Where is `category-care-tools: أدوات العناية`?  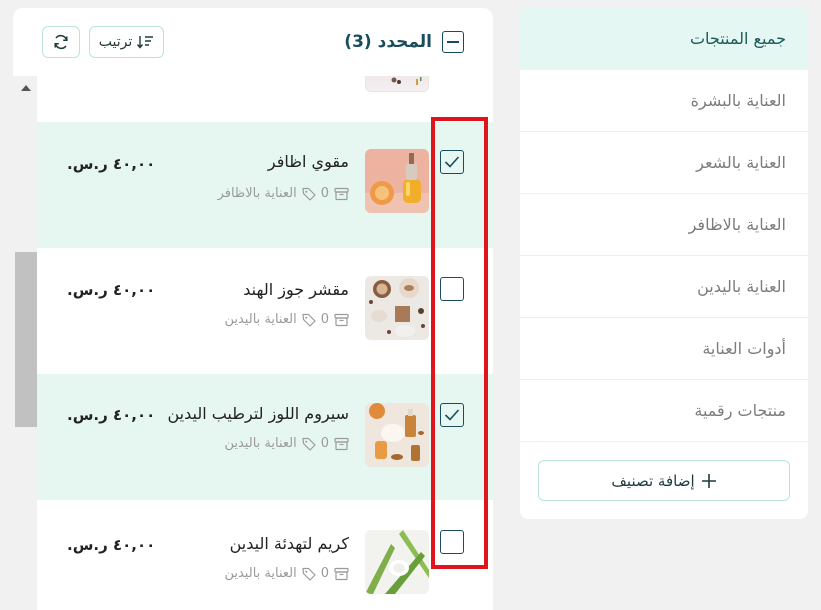
category-care-tools: أدوات العناية is located at coordinates (664, 349).